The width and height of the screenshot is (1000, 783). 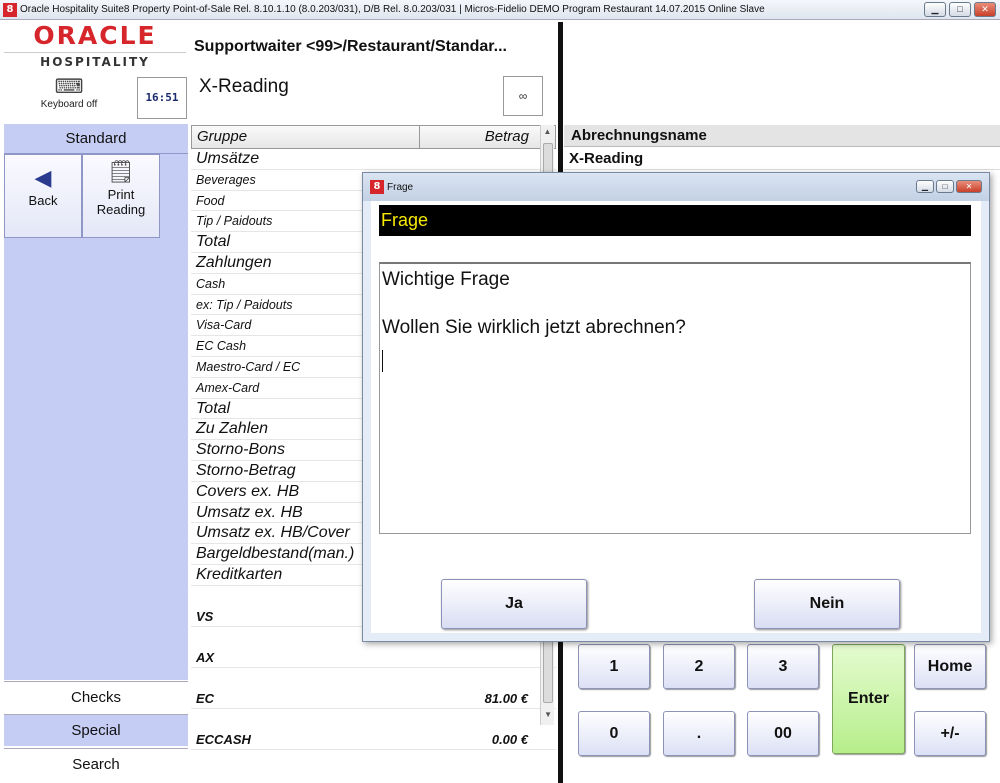 I want to click on back-label: Back, so click(x=43, y=200).